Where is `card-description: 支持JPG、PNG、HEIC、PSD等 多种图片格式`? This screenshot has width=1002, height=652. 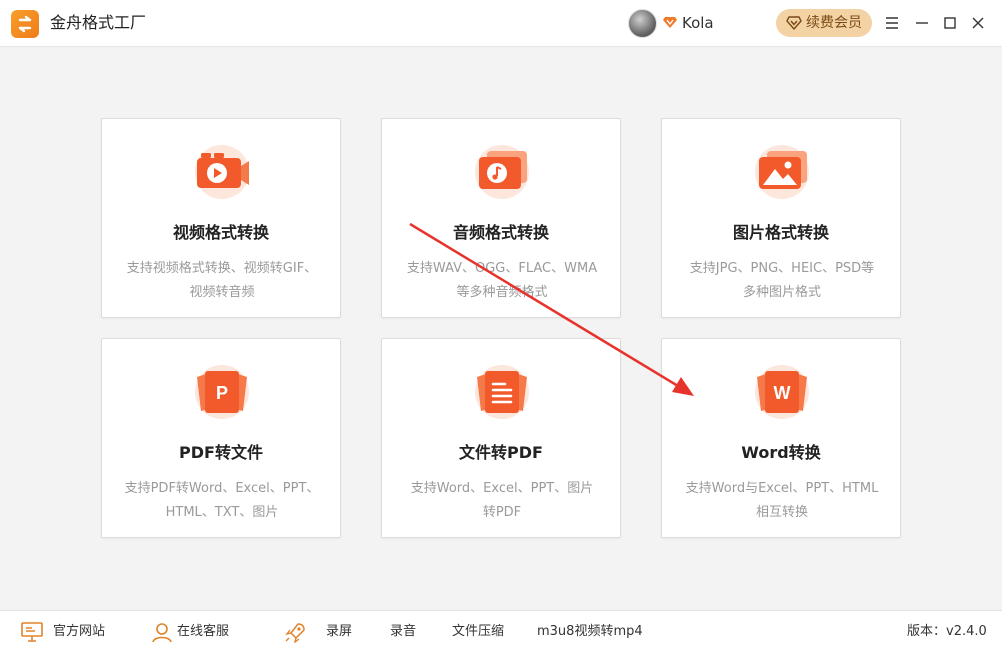
card-description: 支持JPG、PNG、HEIC、PSD等 多种图片格式 is located at coordinates (782, 280).